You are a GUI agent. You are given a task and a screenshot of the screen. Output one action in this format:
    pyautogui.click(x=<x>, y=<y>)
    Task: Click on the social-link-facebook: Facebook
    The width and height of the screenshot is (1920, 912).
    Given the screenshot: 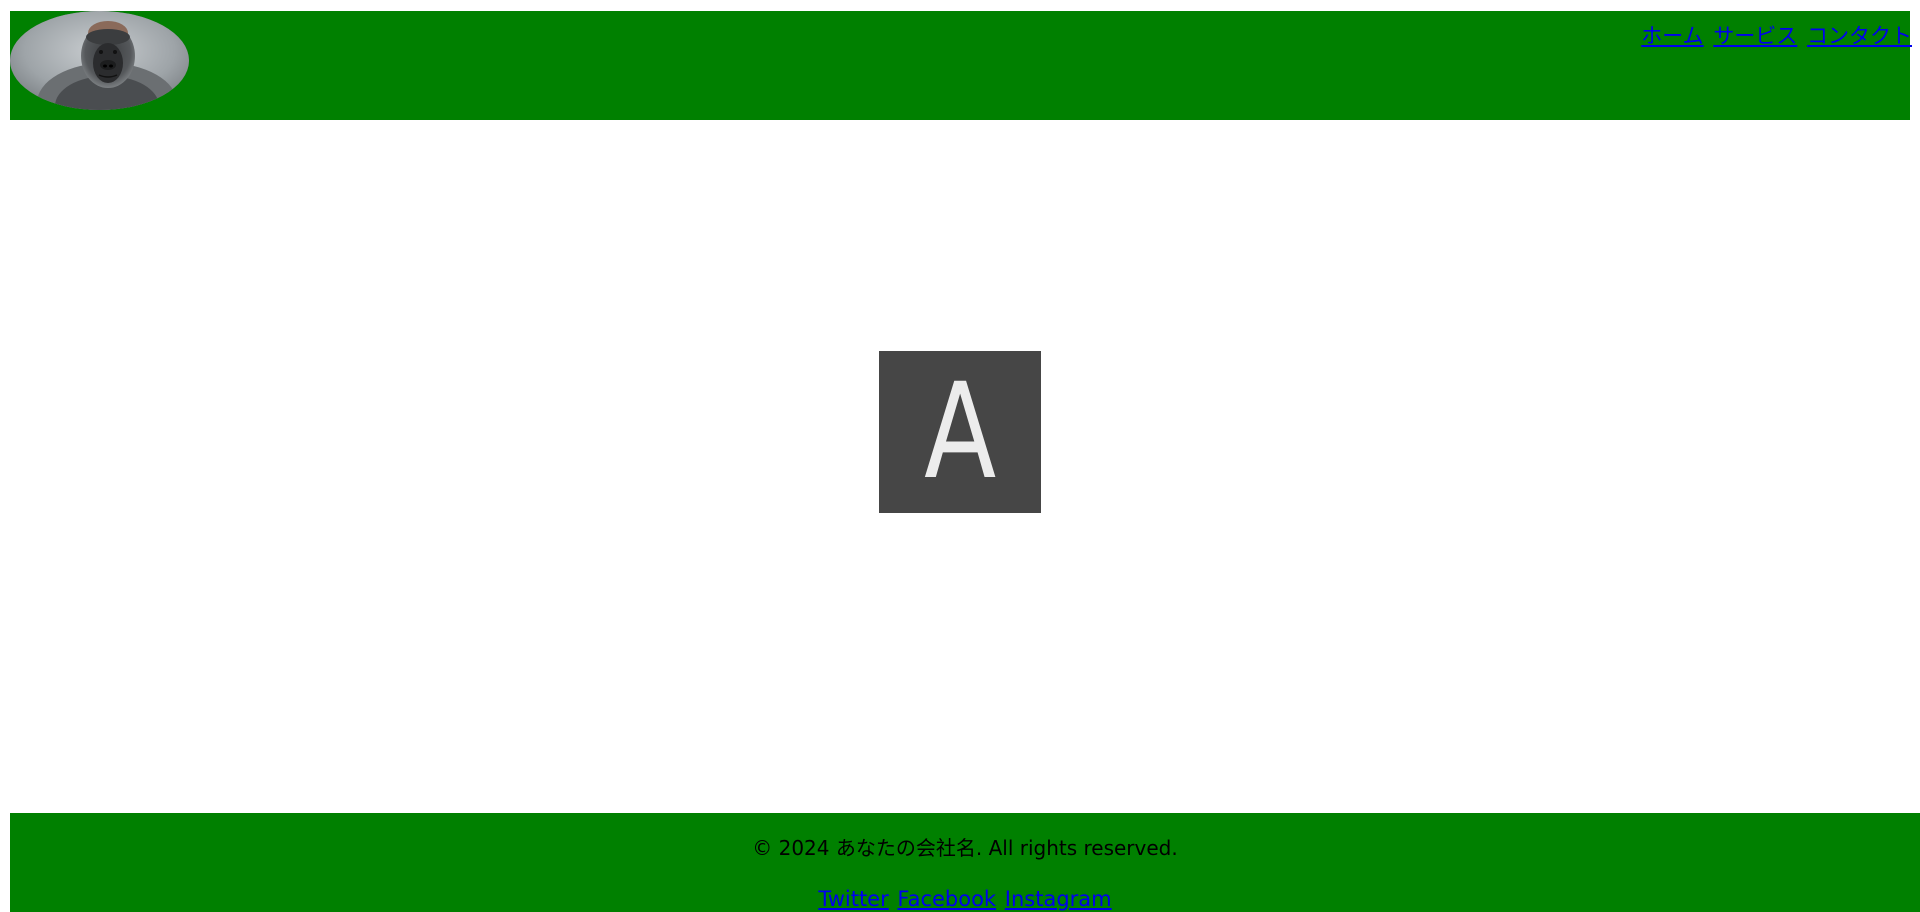 What is the action you would take?
    pyautogui.click(x=946, y=899)
    